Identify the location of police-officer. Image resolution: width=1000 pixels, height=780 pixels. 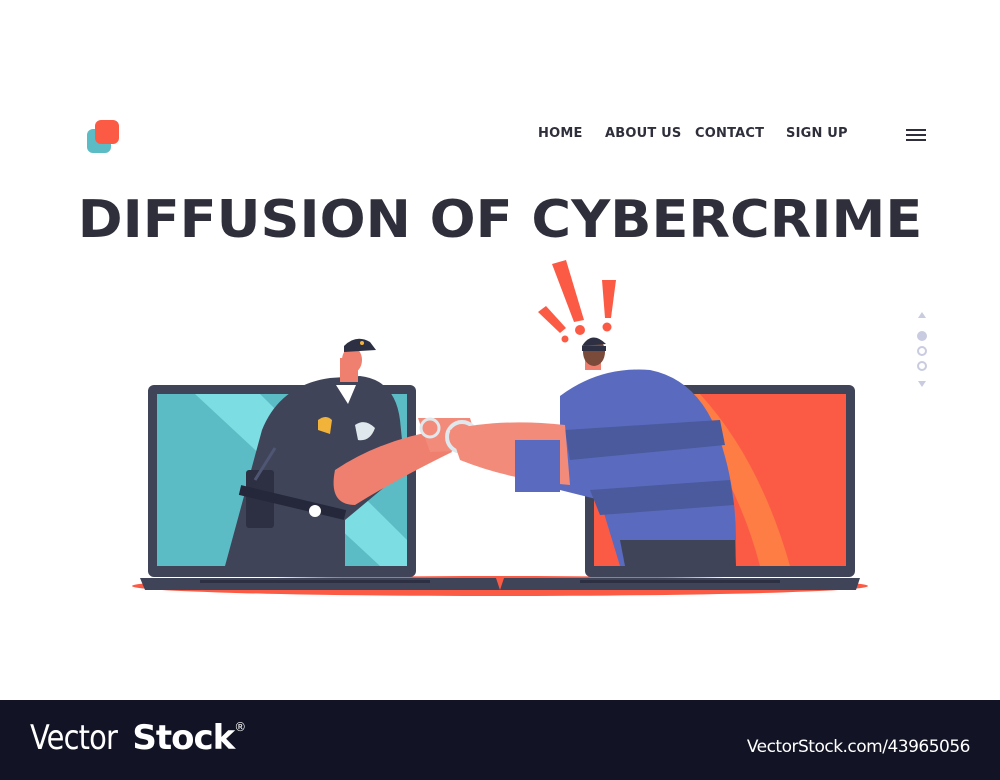
(338, 452).